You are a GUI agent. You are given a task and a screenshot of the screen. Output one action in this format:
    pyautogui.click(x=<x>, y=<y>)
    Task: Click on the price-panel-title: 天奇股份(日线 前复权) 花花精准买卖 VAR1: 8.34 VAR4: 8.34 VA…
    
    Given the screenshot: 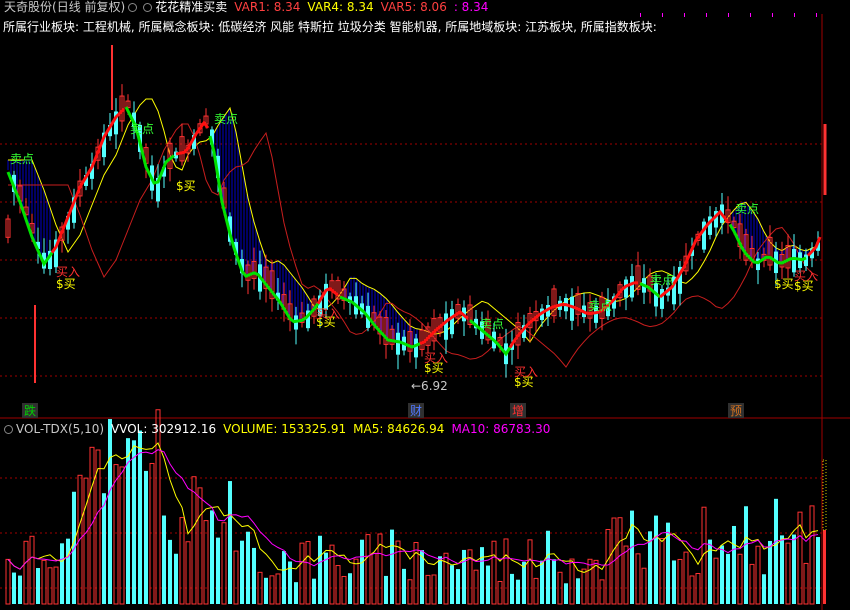 What is the action you would take?
    pyautogui.click(x=246, y=7)
    